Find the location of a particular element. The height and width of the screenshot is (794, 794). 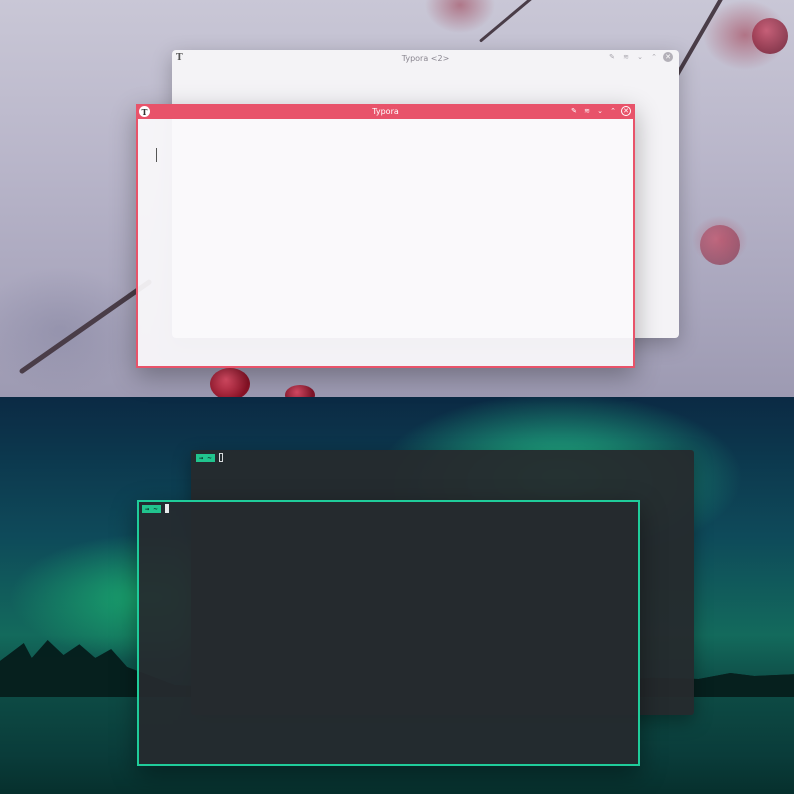

window-title: Typora is located at coordinates (385, 111).